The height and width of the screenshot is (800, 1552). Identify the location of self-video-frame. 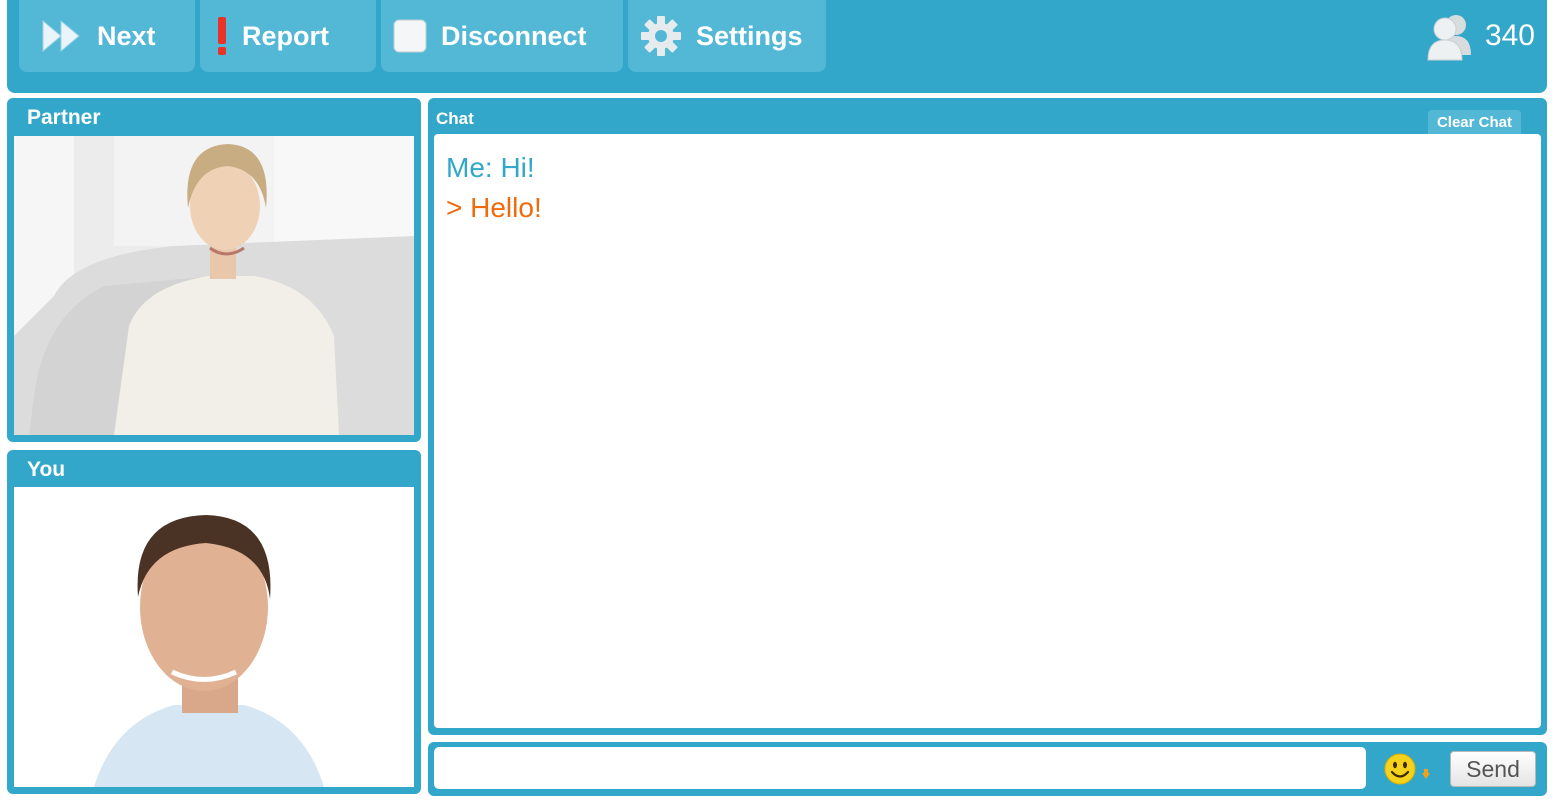
(214, 637).